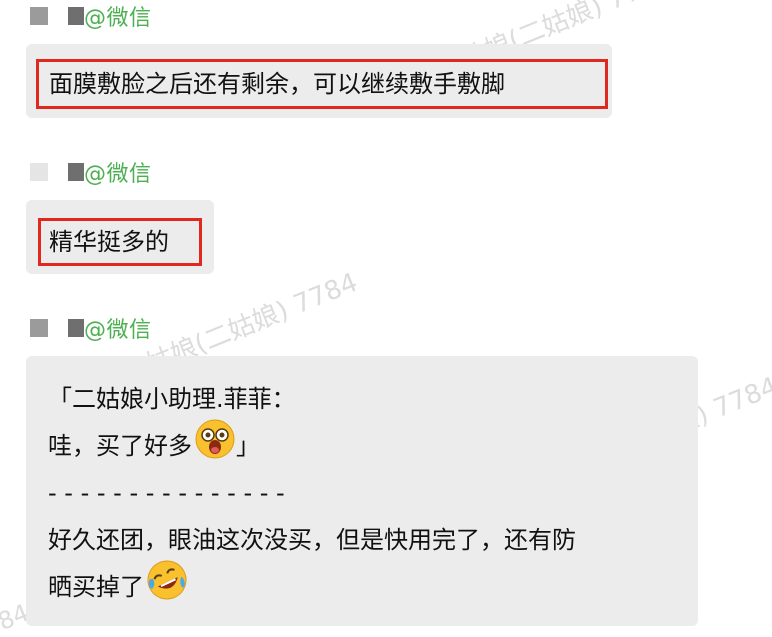 This screenshot has width=772, height=637. I want to click on message-line: 哇，买了好多 」, so click(312, 444).